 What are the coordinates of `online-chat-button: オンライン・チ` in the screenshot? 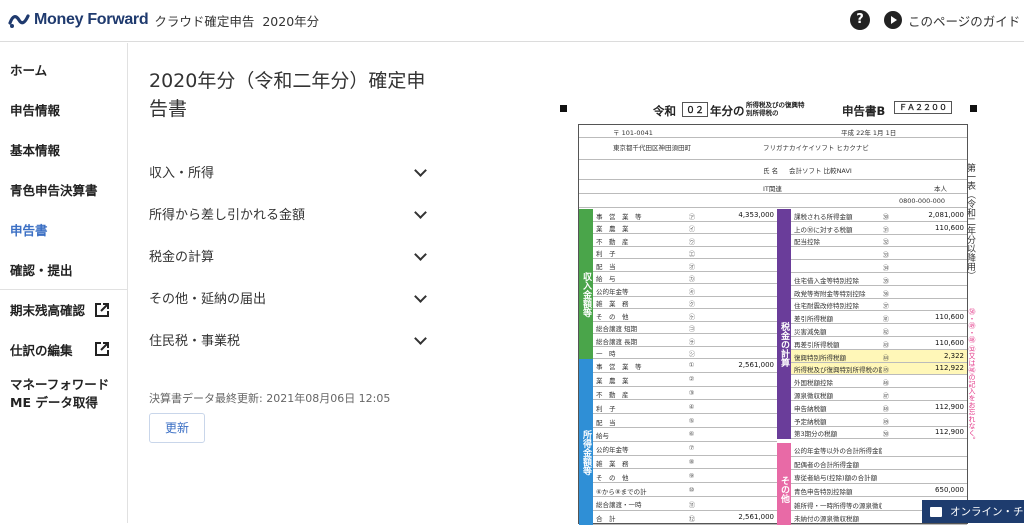 It's located at (973, 511).